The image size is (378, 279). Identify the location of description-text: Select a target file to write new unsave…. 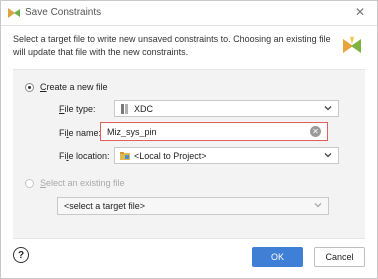
(172, 45).